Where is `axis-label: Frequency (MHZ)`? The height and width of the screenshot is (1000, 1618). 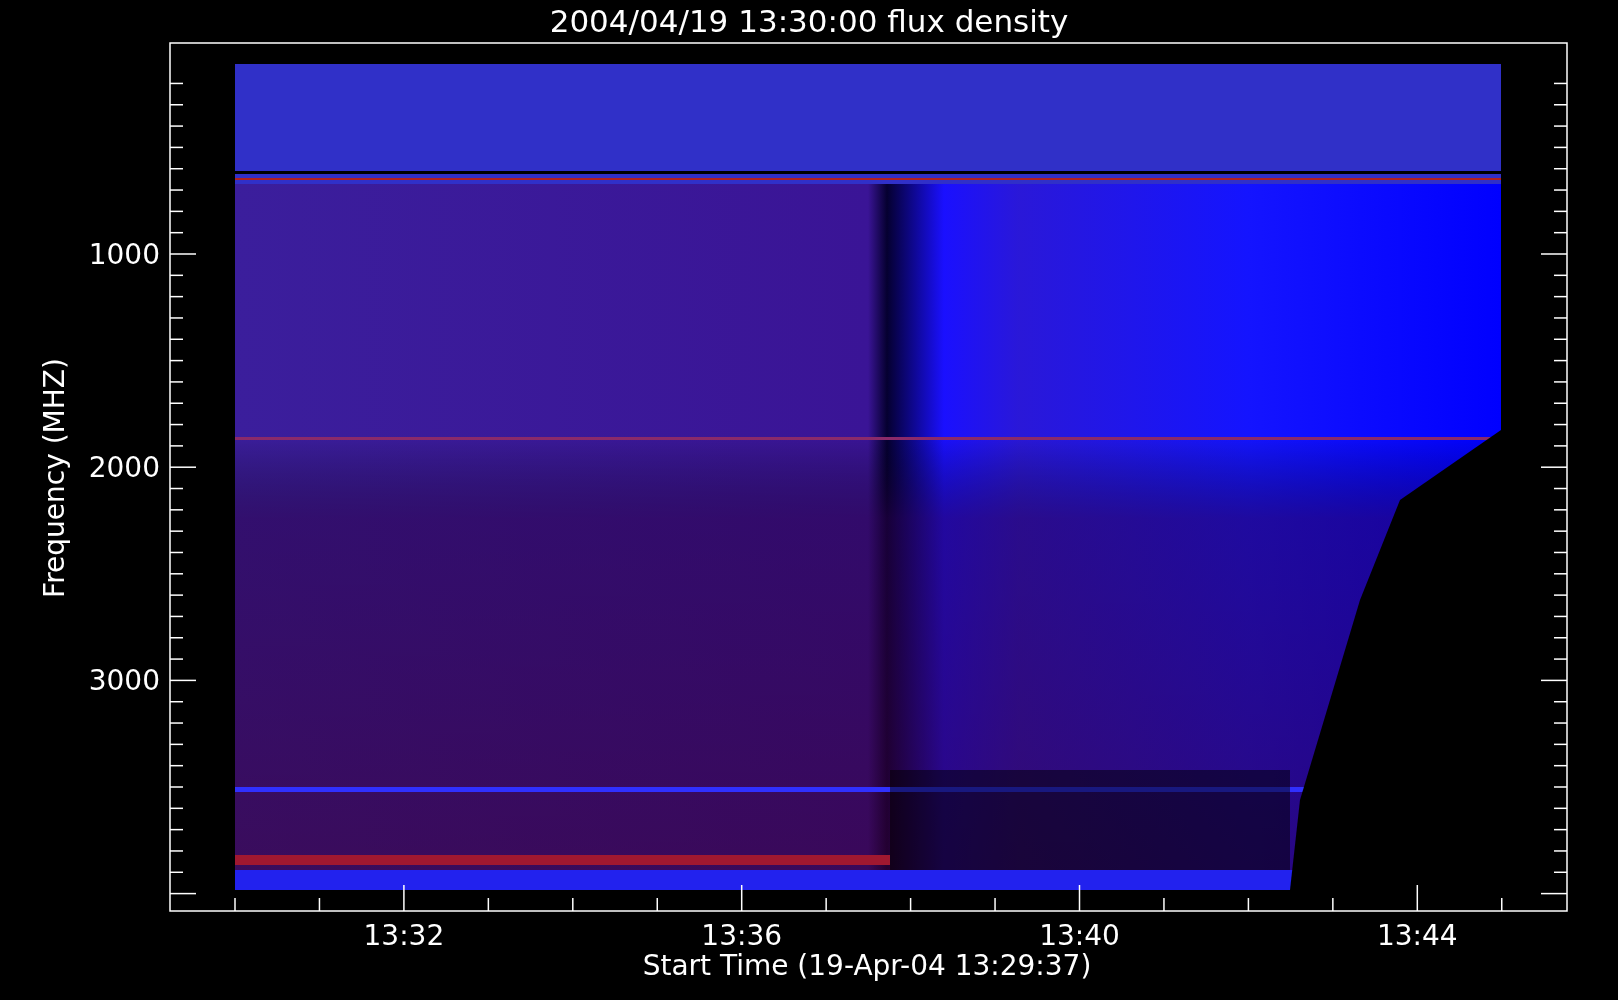 axis-label: Frequency (MHZ) is located at coordinates (54, 478).